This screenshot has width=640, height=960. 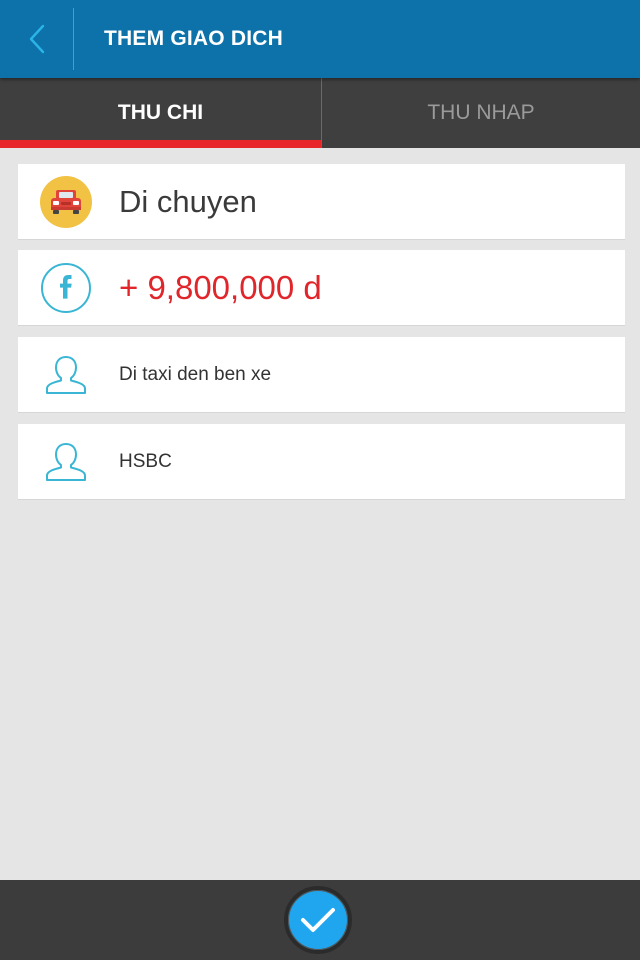 I want to click on page-title: THEM GIAO DICH, so click(x=193, y=38).